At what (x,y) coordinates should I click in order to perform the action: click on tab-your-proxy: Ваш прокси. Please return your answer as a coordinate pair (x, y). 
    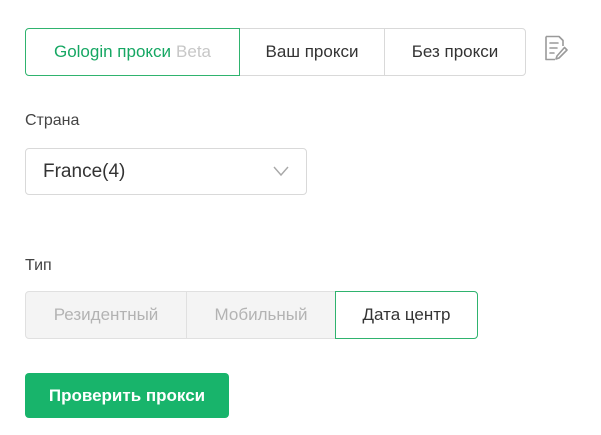
    Looking at the image, I should click on (312, 52).